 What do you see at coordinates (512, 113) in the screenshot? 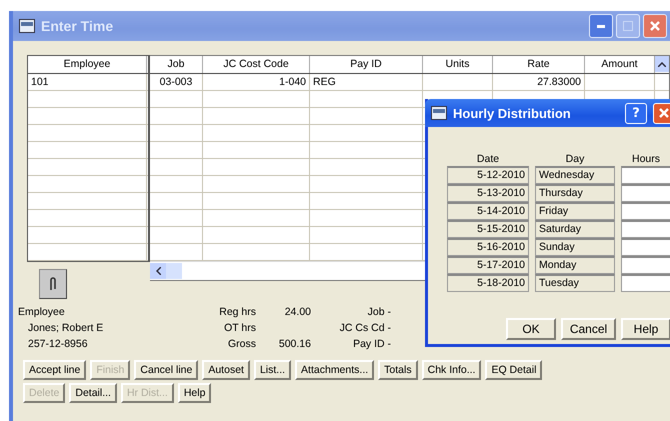
I see `dialog-title: Hourly Distribution` at bounding box center [512, 113].